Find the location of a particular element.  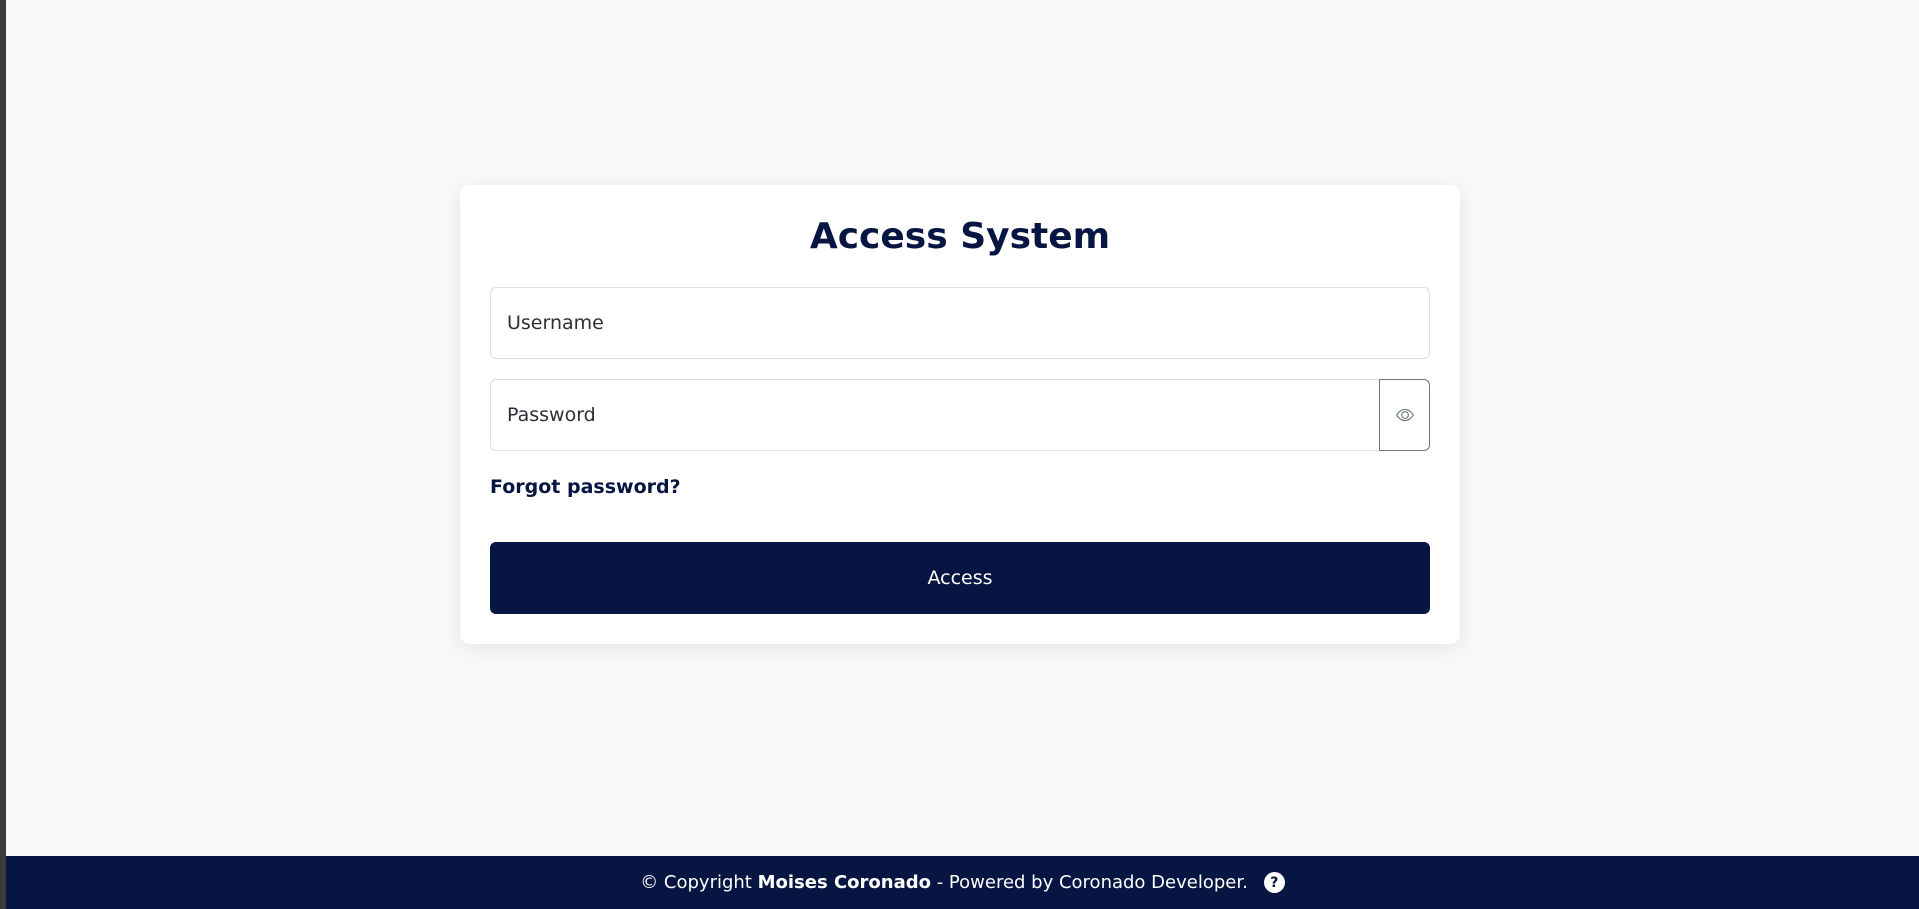

help-icon: ? is located at coordinates (1274, 882).